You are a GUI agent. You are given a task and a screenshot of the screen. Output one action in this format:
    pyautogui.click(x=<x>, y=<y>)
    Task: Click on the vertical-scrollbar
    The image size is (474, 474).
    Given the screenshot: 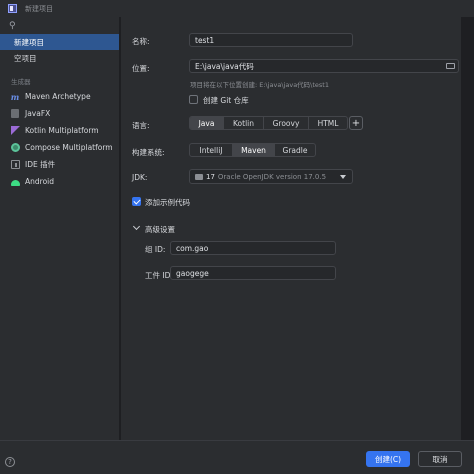 What is the action you would take?
    pyautogui.click(x=467, y=238)
    